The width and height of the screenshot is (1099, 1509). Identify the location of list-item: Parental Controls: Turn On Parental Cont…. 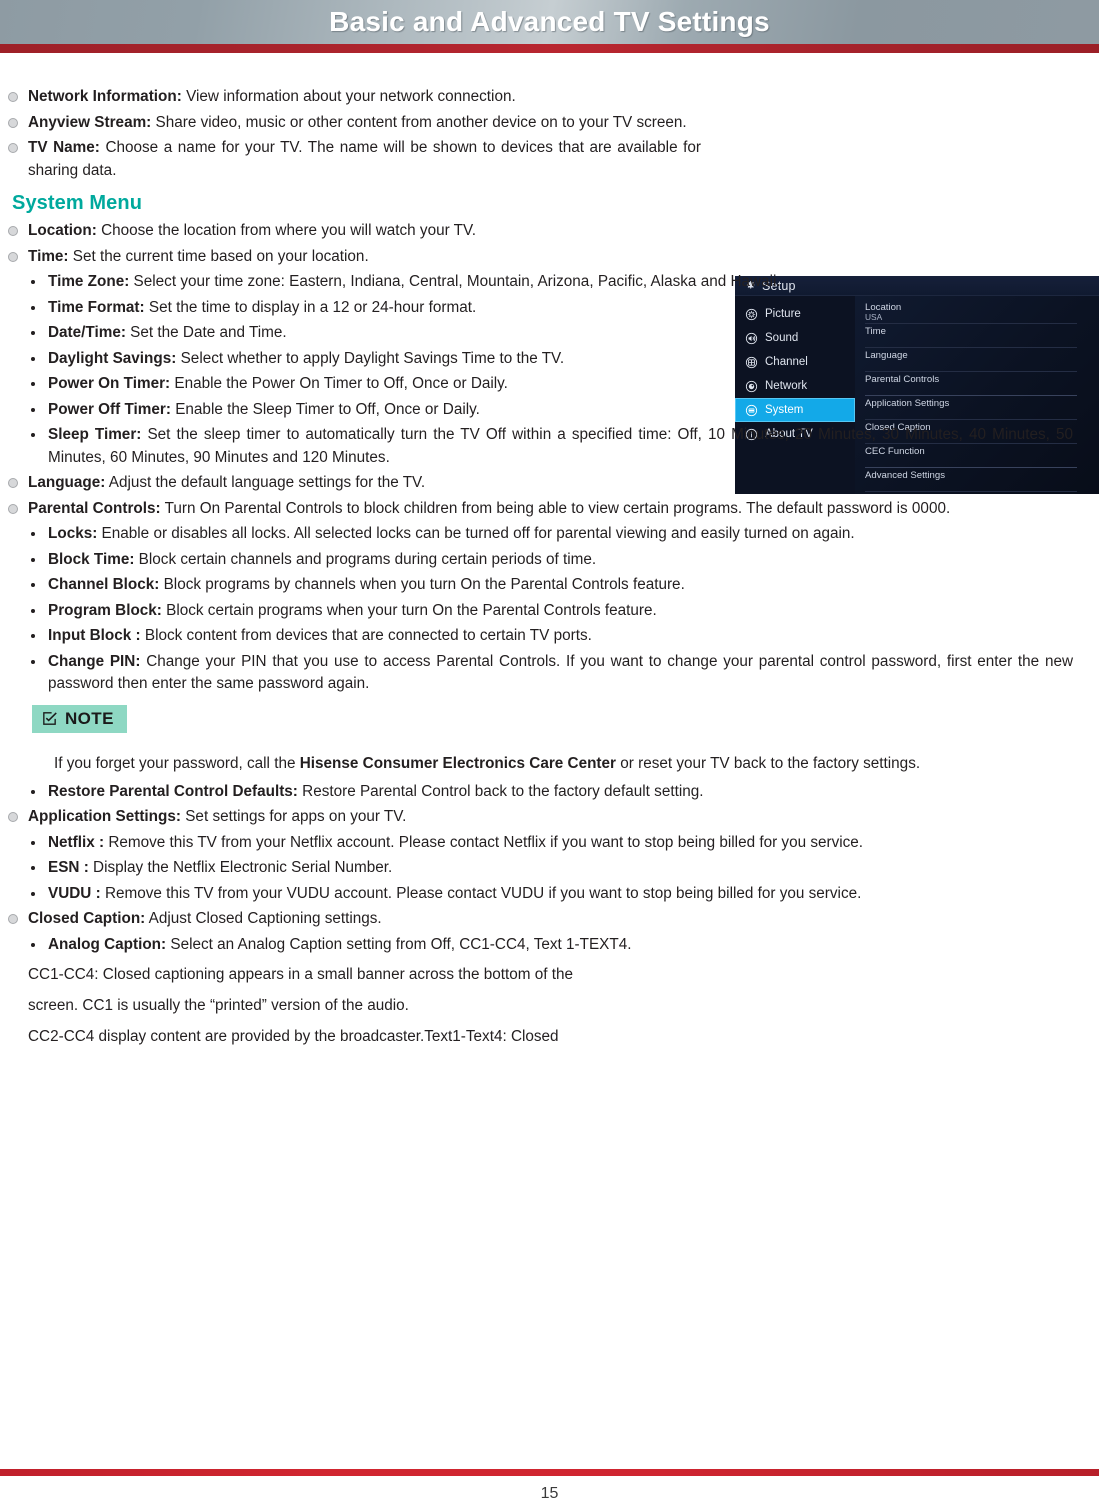
(539, 509).